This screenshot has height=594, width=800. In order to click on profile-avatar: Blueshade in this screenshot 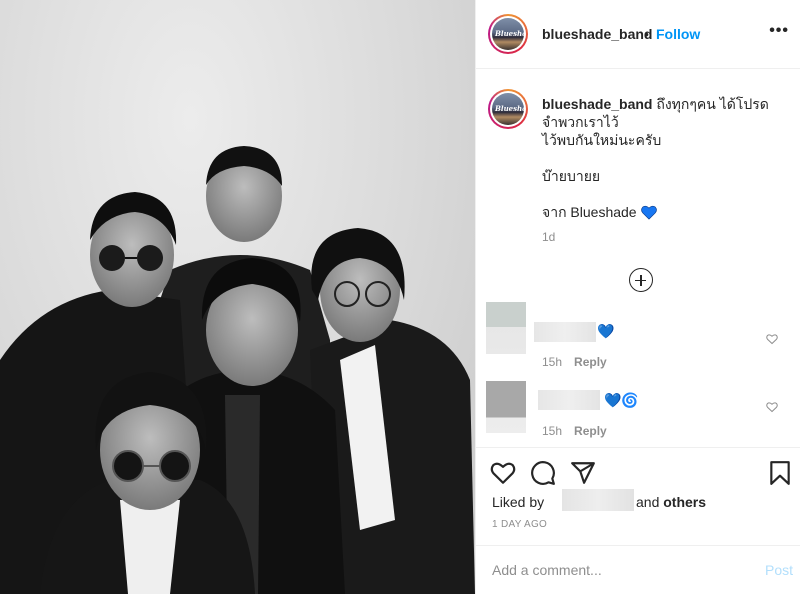, I will do `click(508, 34)`.